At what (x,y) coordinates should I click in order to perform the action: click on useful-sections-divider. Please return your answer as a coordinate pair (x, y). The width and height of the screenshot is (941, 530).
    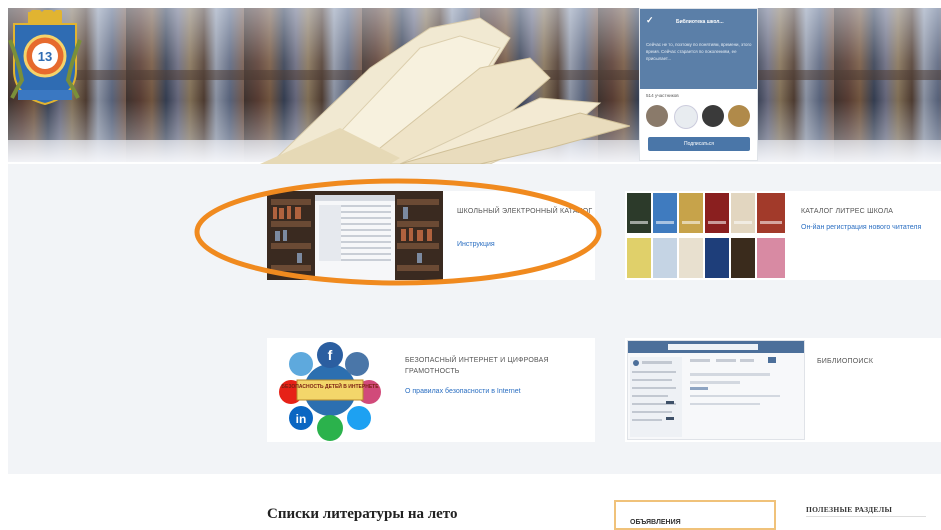
    Looking at the image, I should click on (866, 516).